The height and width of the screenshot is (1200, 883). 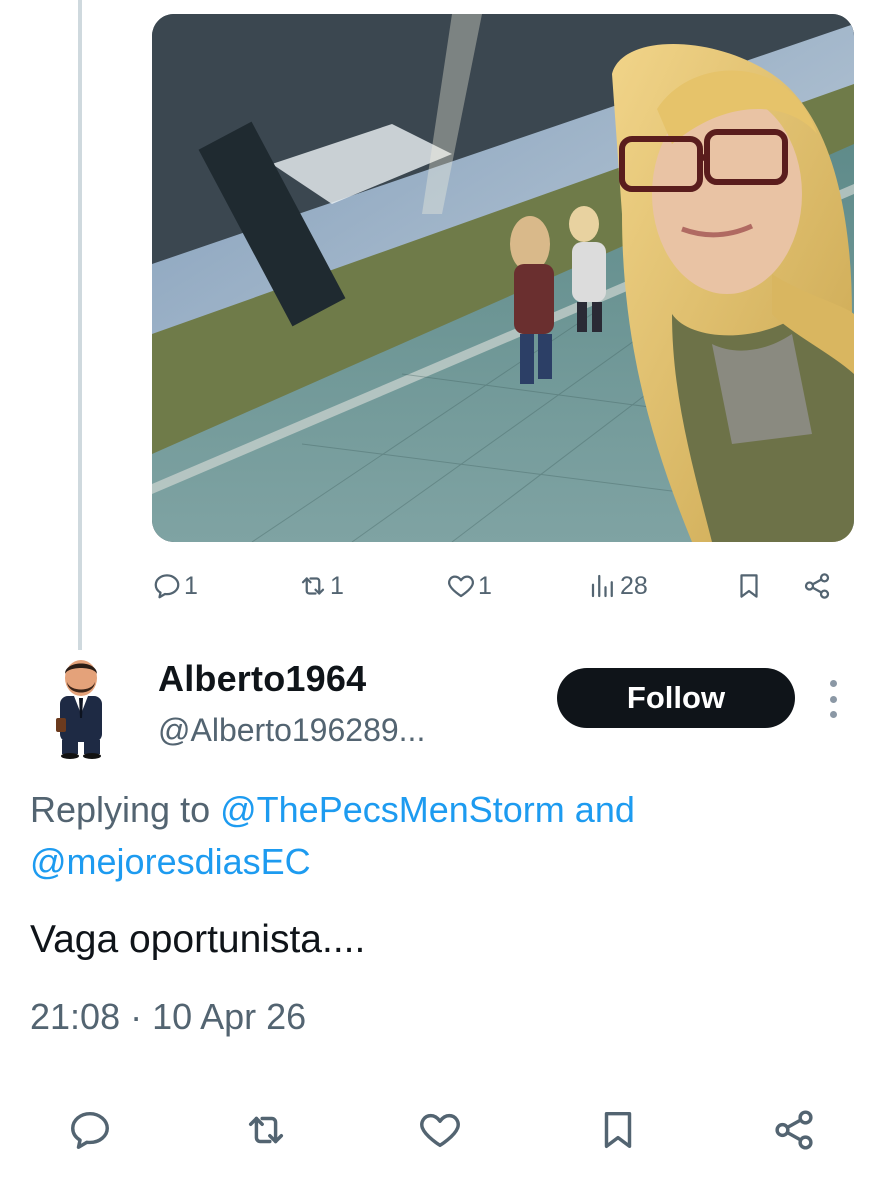 I want to click on tweet-actions-bottom, so click(x=441, y=1130).